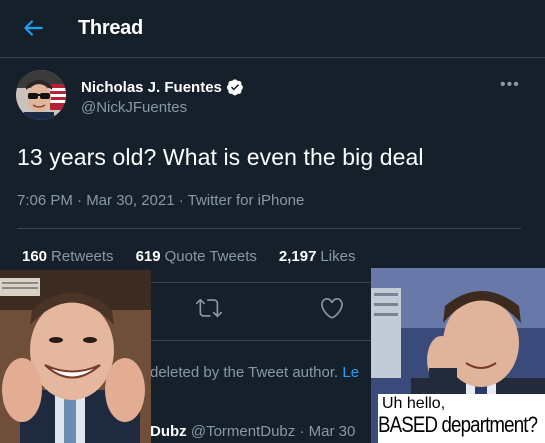  What do you see at coordinates (41, 95) in the screenshot?
I see `avatar` at bounding box center [41, 95].